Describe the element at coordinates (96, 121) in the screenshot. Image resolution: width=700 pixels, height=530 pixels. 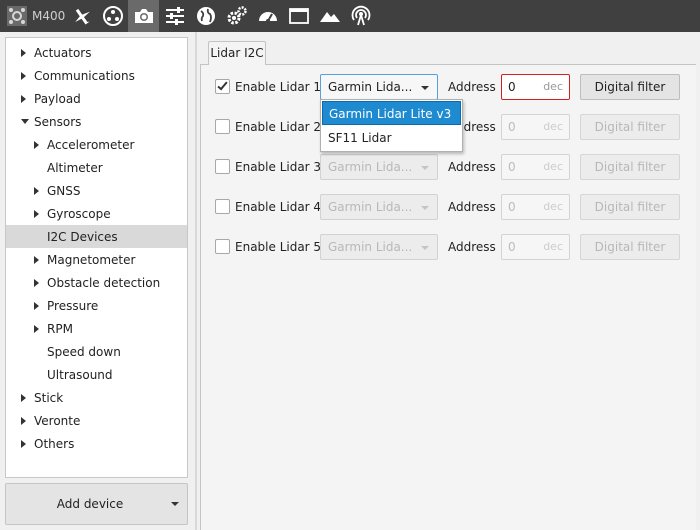
I see `tree-item-sensors: Sensors` at that location.